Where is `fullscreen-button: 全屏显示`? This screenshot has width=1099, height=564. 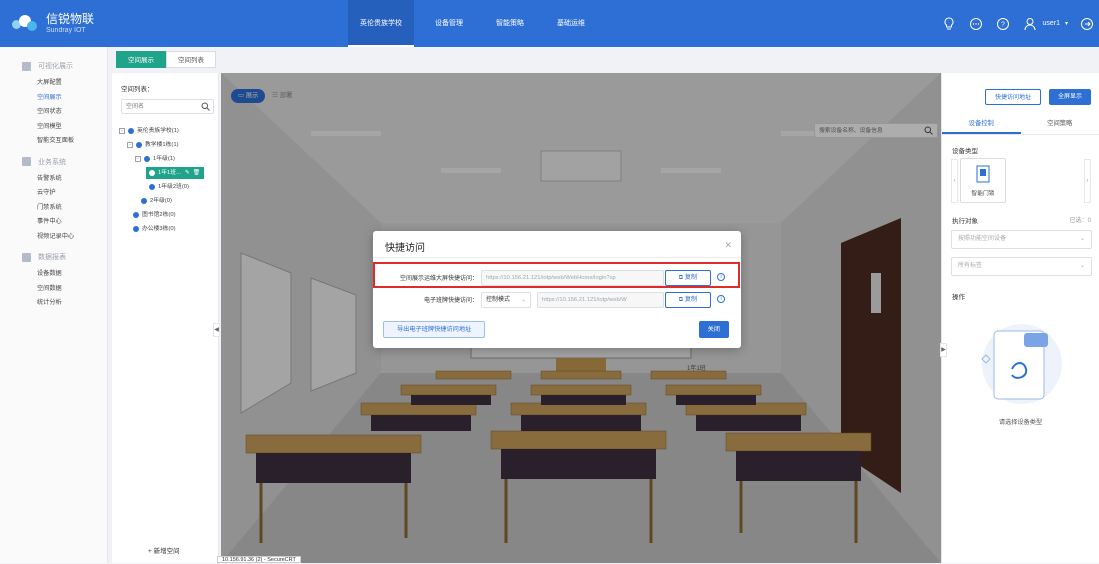 fullscreen-button: 全屏显示 is located at coordinates (1070, 97).